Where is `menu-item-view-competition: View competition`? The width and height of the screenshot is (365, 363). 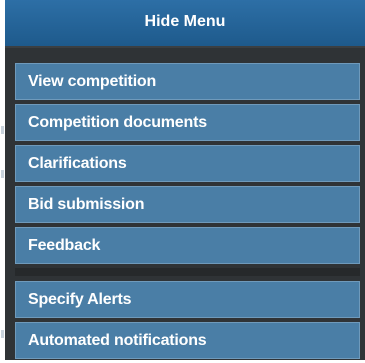
menu-item-view-competition: View competition is located at coordinates (187, 81).